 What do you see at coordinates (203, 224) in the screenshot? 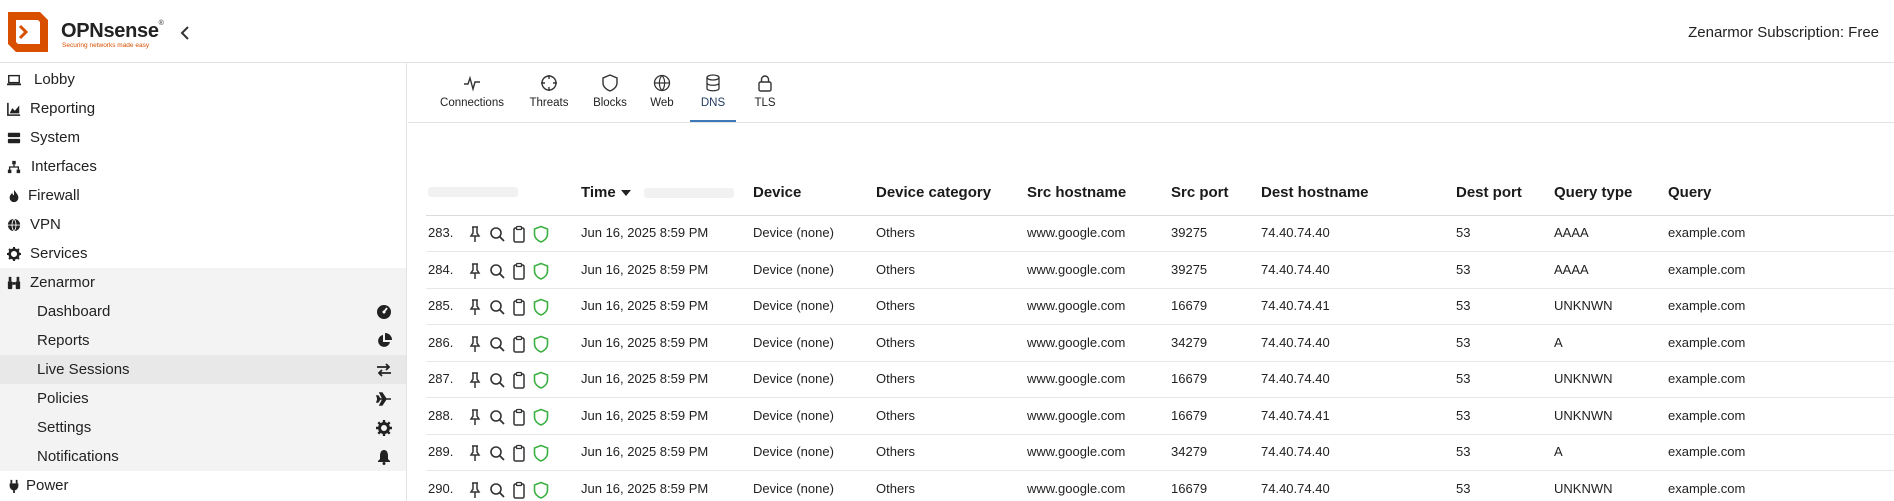
I see `sidebar-item-vpn: VPN` at bounding box center [203, 224].